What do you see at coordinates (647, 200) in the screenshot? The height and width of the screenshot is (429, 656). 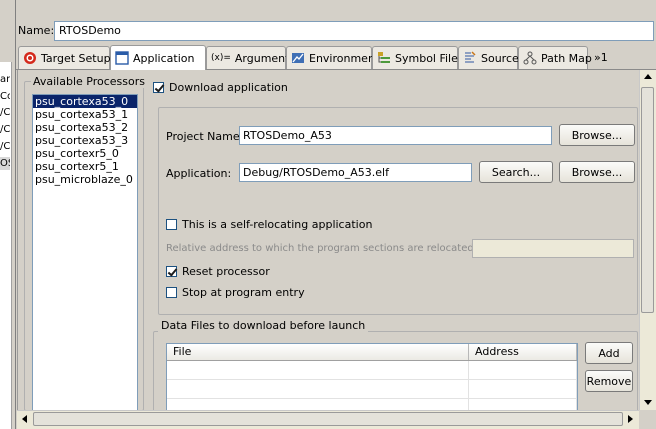 I see `vertical-scroll-thumb` at bounding box center [647, 200].